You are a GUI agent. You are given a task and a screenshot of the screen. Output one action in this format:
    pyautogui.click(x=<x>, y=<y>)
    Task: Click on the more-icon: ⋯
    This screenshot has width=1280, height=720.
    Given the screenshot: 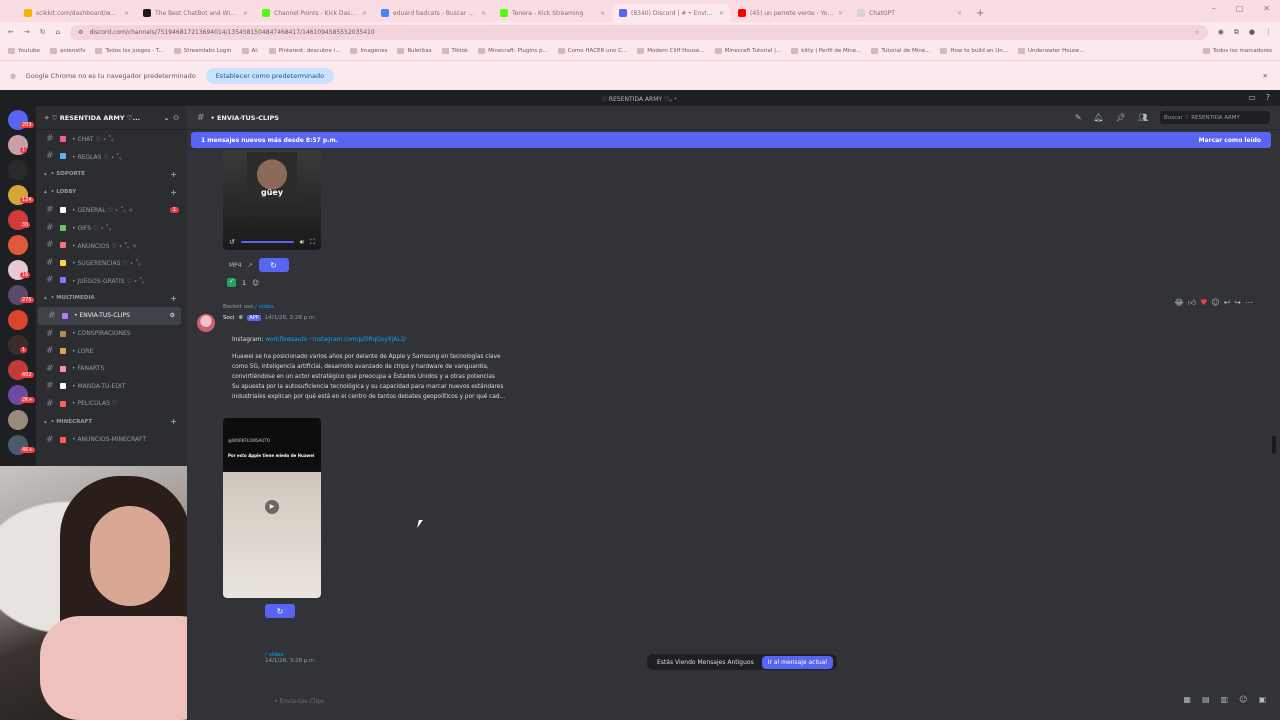 What is the action you would take?
    pyautogui.click(x=1249, y=303)
    